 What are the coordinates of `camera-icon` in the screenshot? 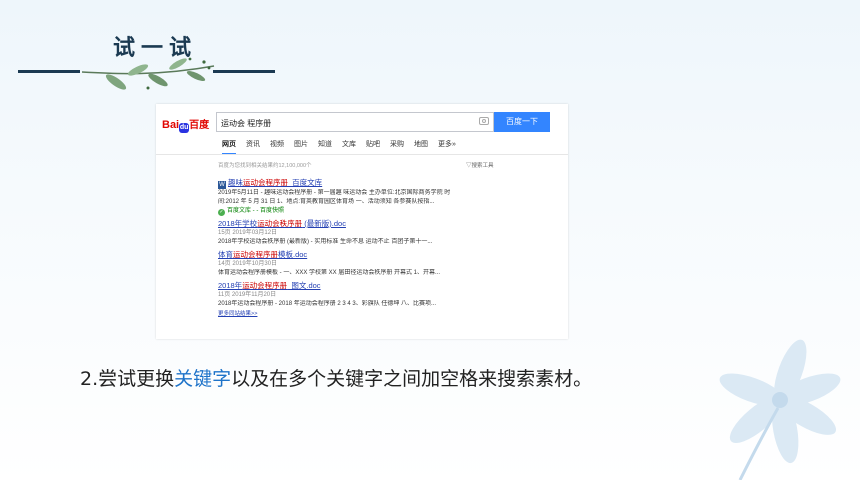 It's located at (484, 121).